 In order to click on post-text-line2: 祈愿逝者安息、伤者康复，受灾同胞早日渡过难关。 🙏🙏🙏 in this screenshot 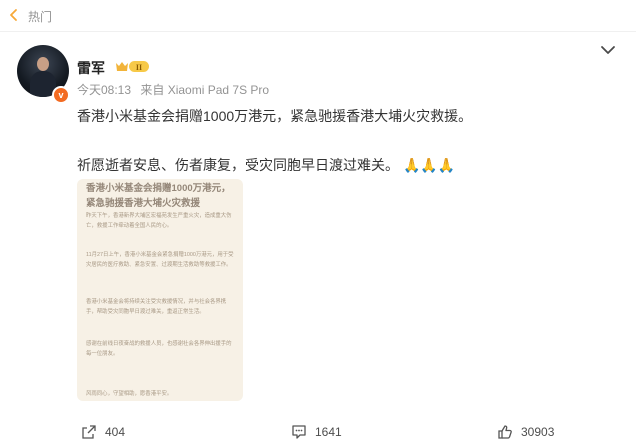, I will do `click(266, 165)`.